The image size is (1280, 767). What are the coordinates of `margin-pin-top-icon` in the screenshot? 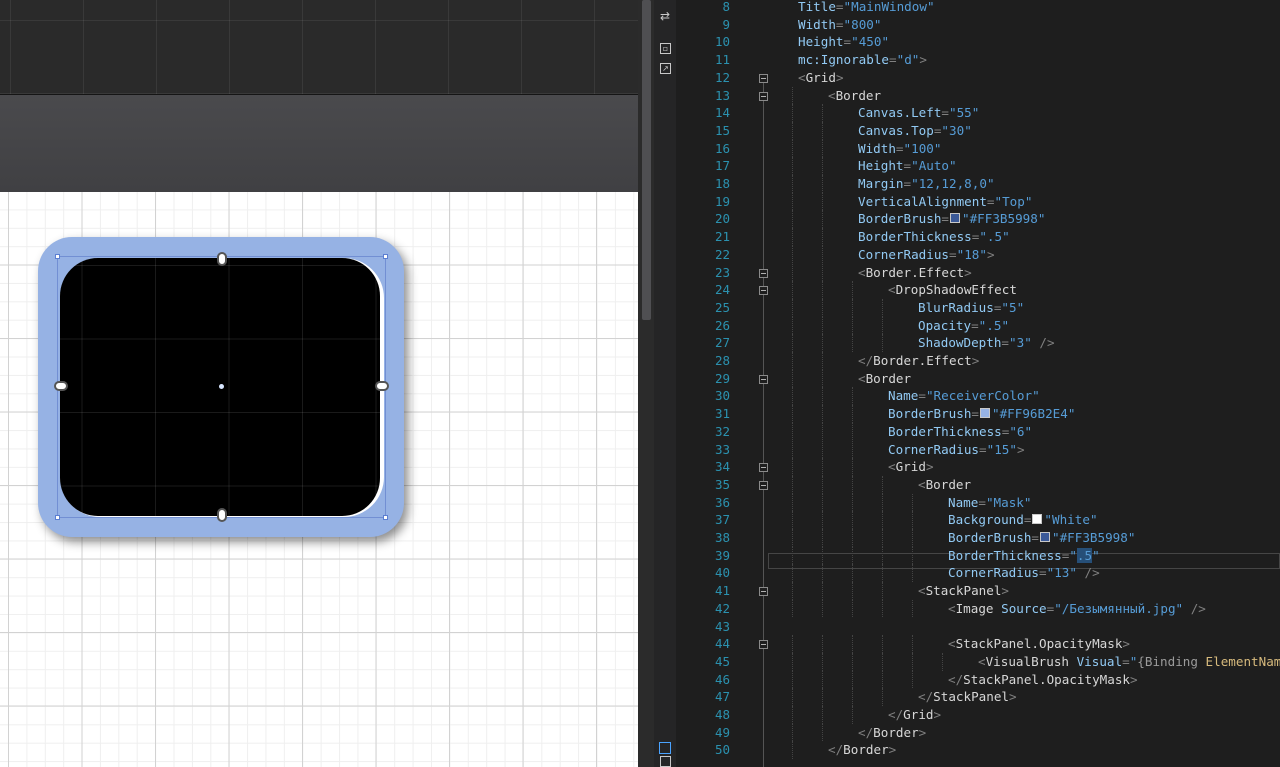 It's located at (222, 259).